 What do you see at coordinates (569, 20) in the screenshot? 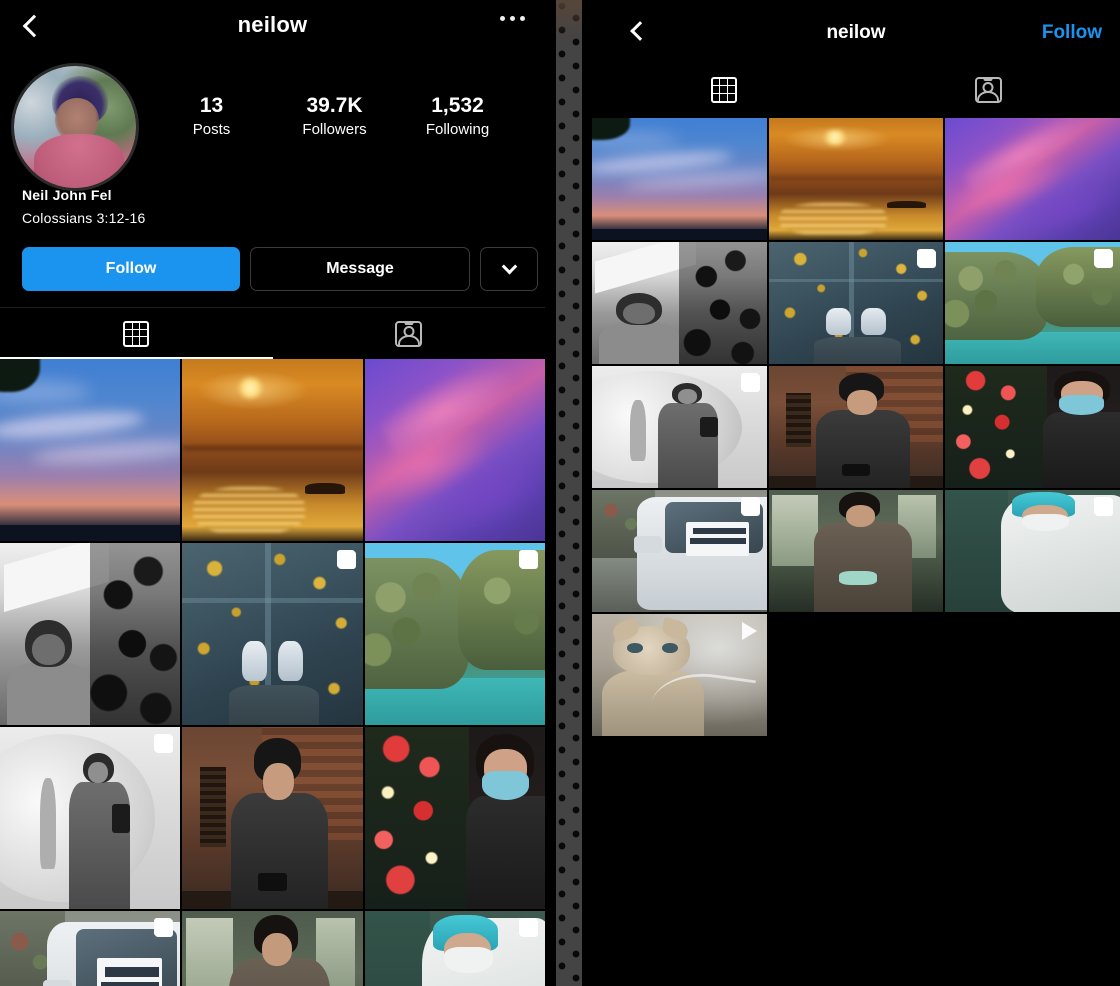
I see `divider-highlight` at bounding box center [569, 20].